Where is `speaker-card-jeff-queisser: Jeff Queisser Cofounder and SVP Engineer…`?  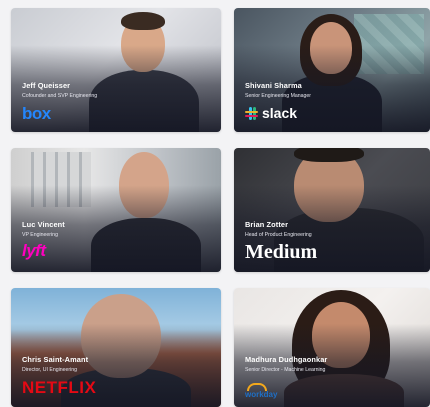
speaker-card-jeff-queisser: Jeff Queisser Cofounder and SVP Engineer… is located at coordinates (116, 70).